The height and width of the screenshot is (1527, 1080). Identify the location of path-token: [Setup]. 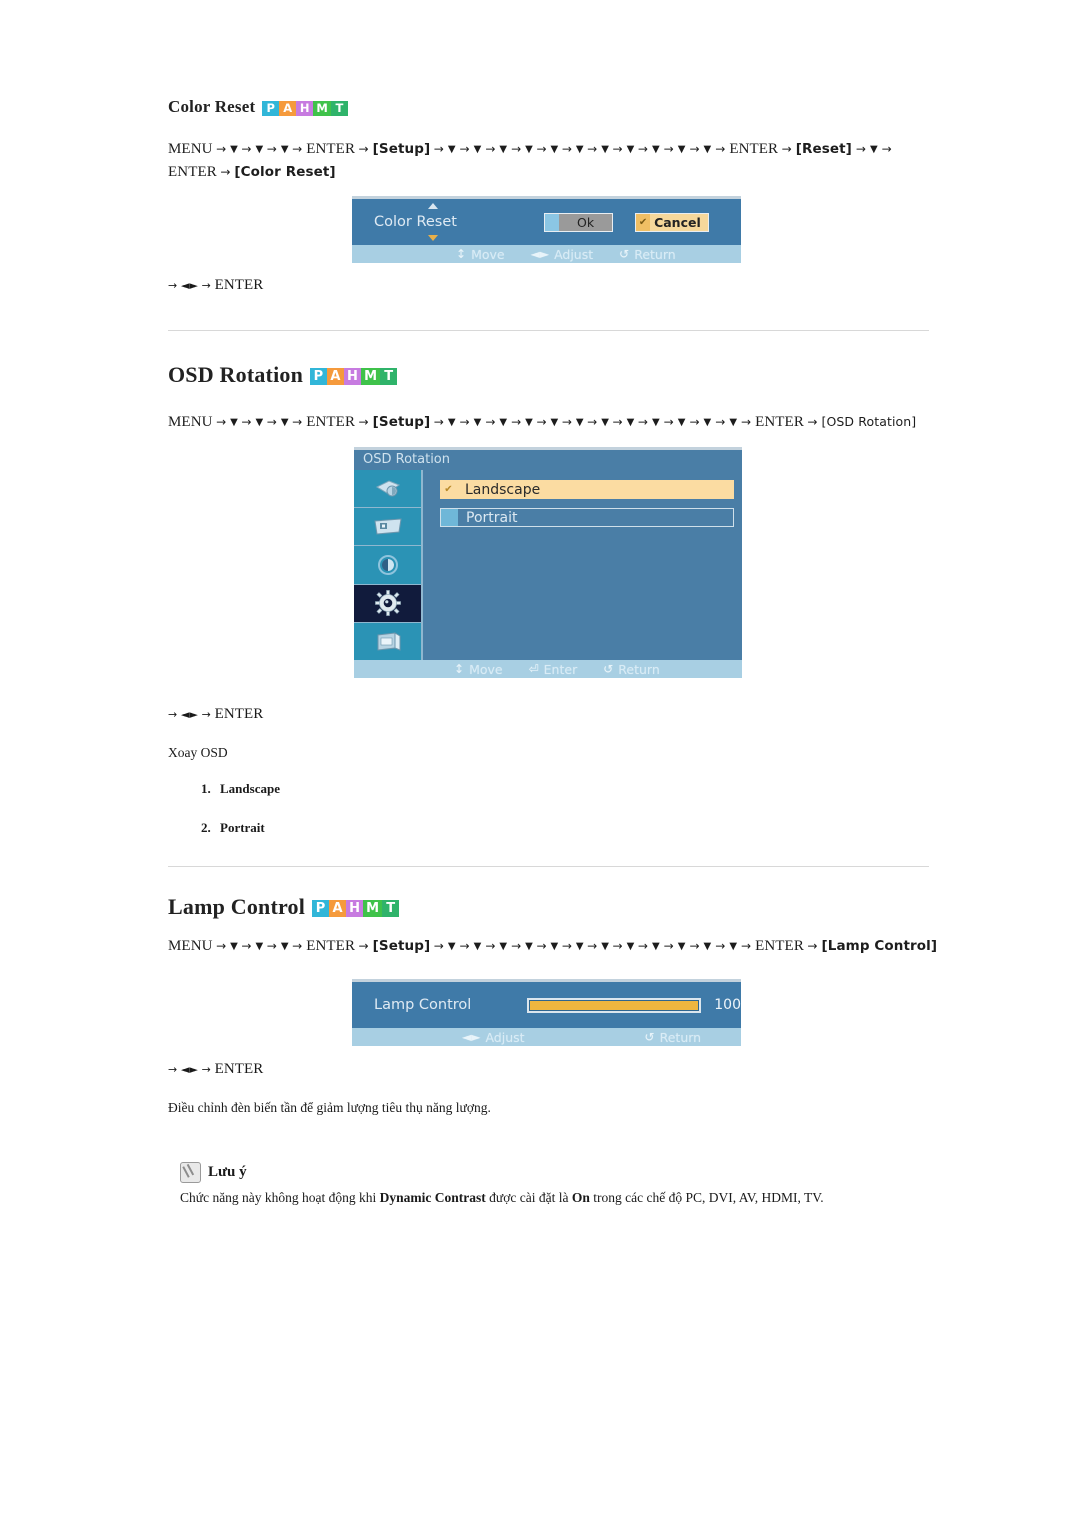
(401, 422).